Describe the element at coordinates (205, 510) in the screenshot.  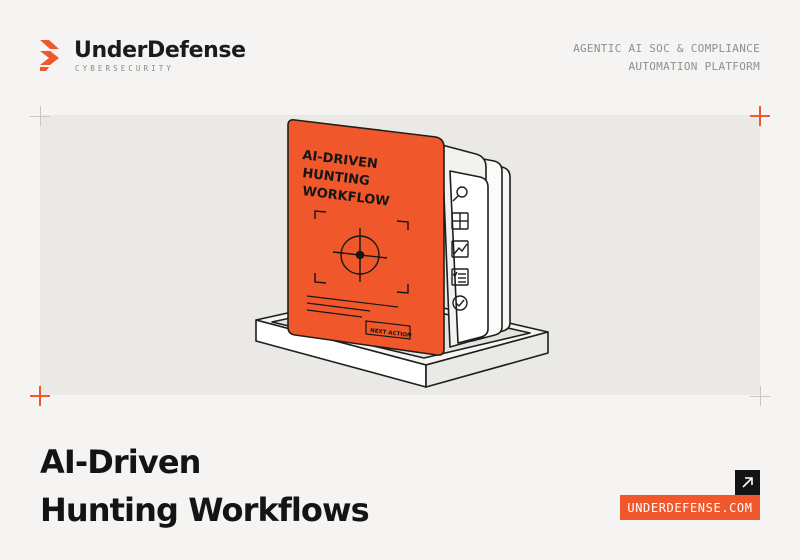
I see `title-line-2: Hunting Workflows` at that location.